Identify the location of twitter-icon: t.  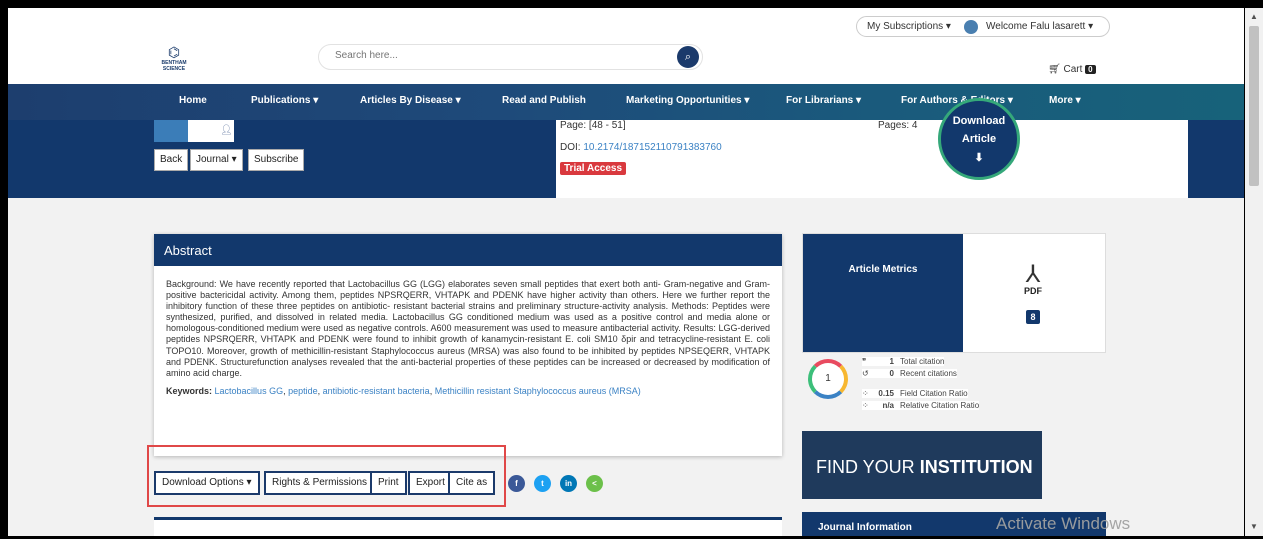
(542, 483).